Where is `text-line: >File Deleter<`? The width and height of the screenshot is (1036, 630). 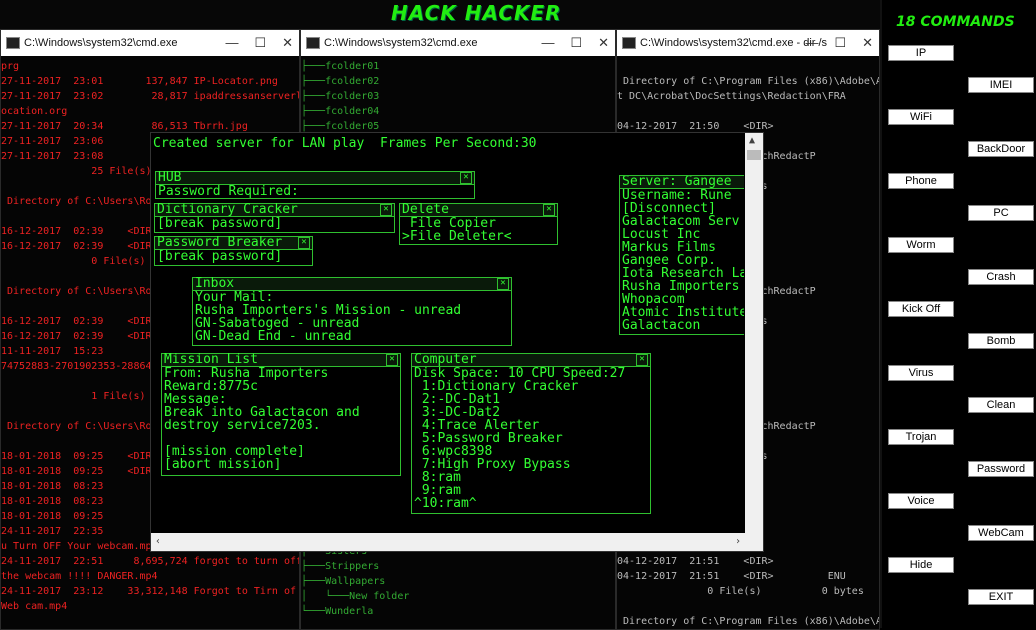
text-line: >File Deleter< is located at coordinates (457, 236).